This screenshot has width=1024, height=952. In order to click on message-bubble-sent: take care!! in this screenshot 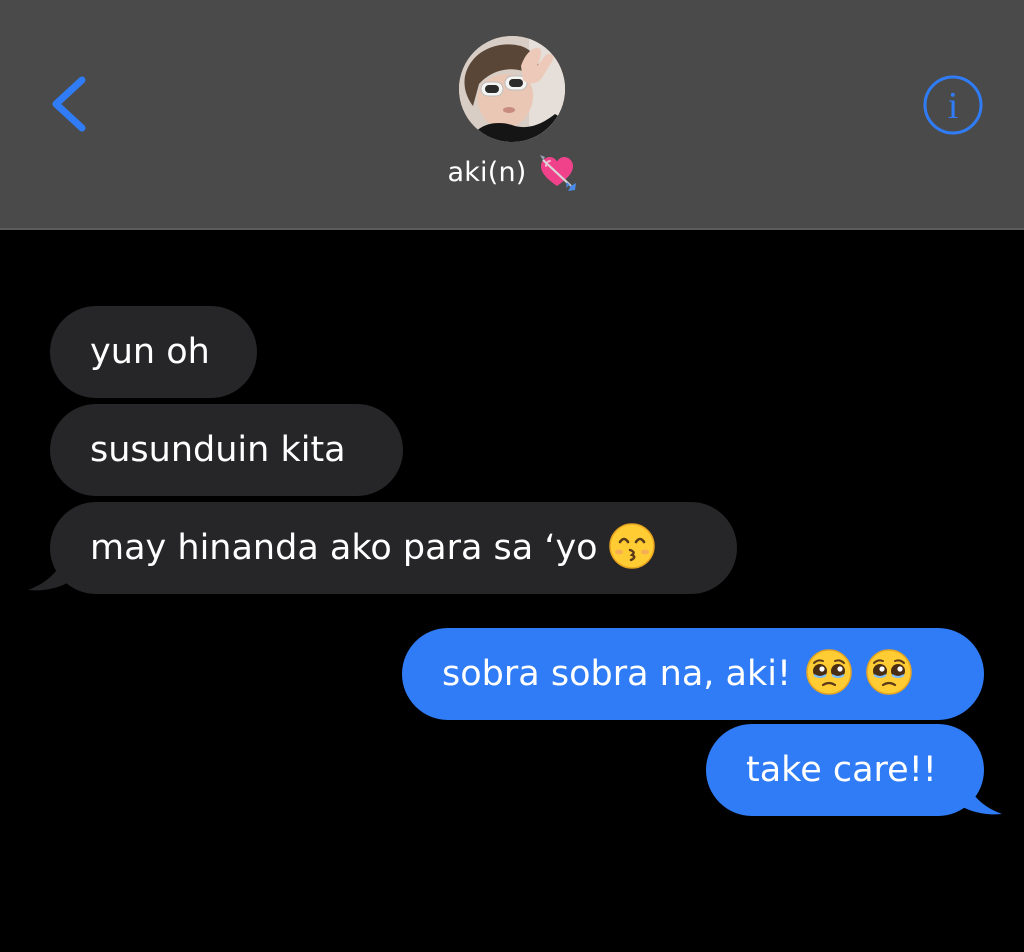, I will do `click(845, 770)`.